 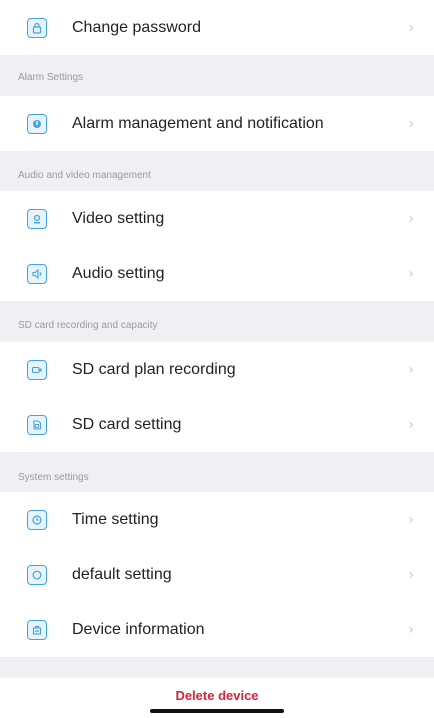 I want to click on clock-icon, so click(x=37, y=519).